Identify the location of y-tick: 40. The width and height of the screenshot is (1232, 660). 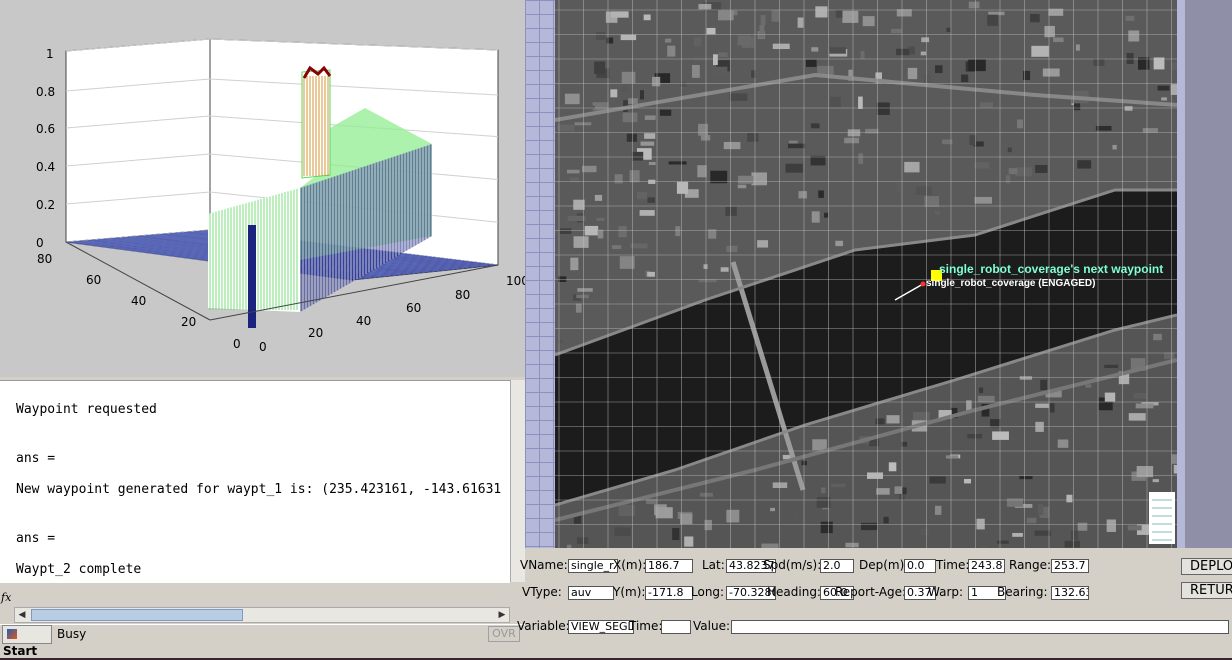
(138, 301).